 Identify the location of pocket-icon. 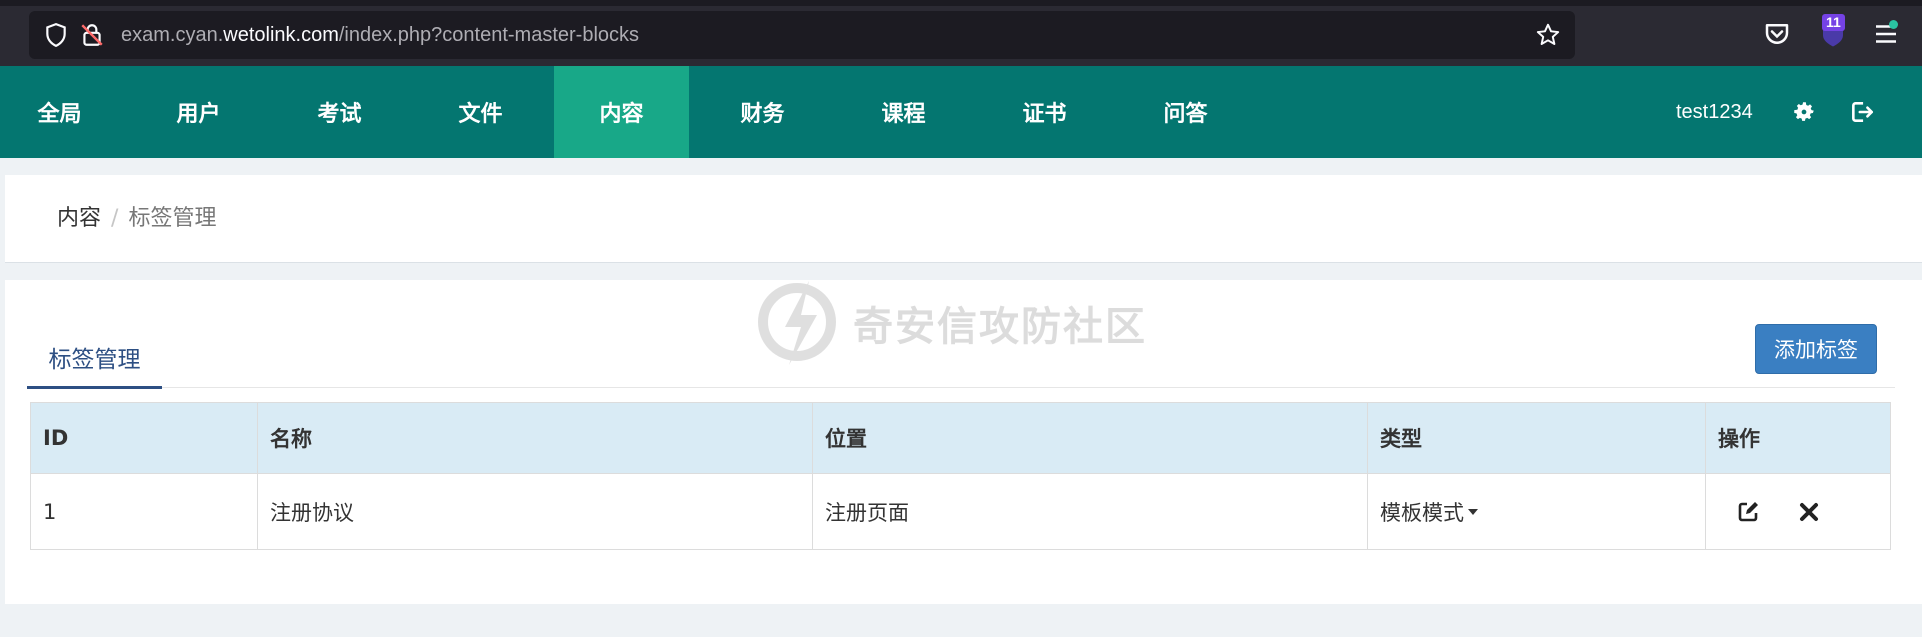
(1777, 34).